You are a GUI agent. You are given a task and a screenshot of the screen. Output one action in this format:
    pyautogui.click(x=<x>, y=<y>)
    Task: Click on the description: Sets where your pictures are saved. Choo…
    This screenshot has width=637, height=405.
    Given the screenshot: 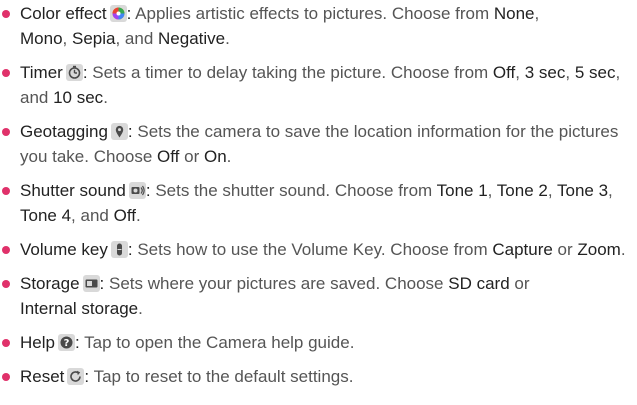 What is the action you would take?
    pyautogui.click(x=276, y=283)
    